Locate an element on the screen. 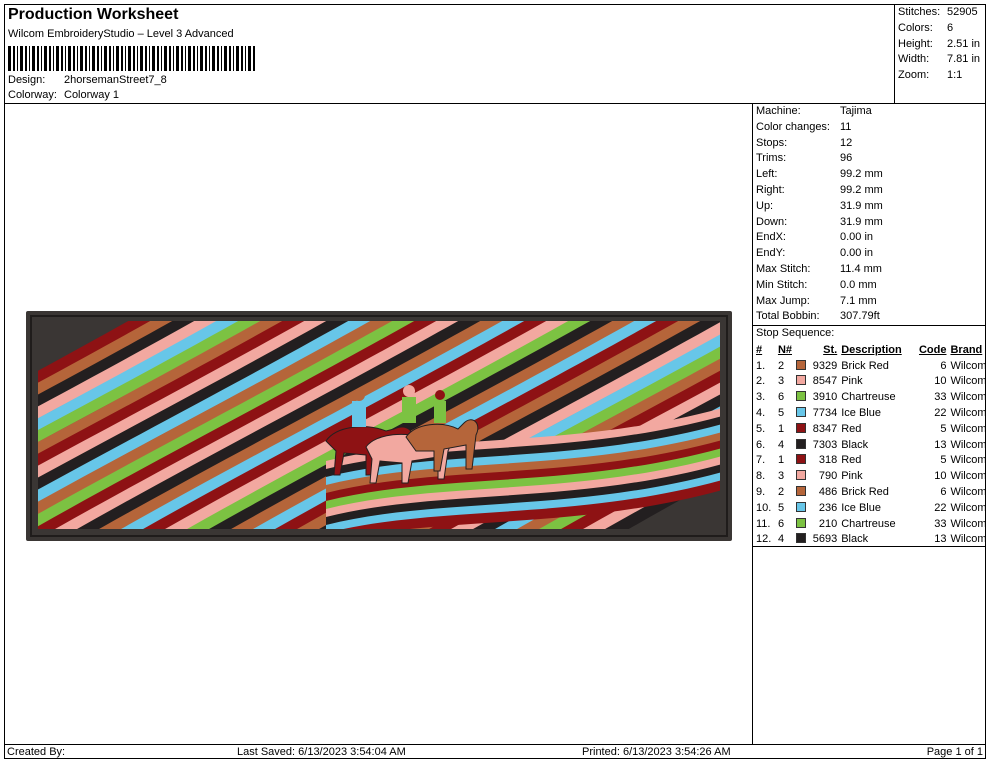 The width and height of the screenshot is (990, 762). machine-value: Tajima is located at coordinates (856, 111).